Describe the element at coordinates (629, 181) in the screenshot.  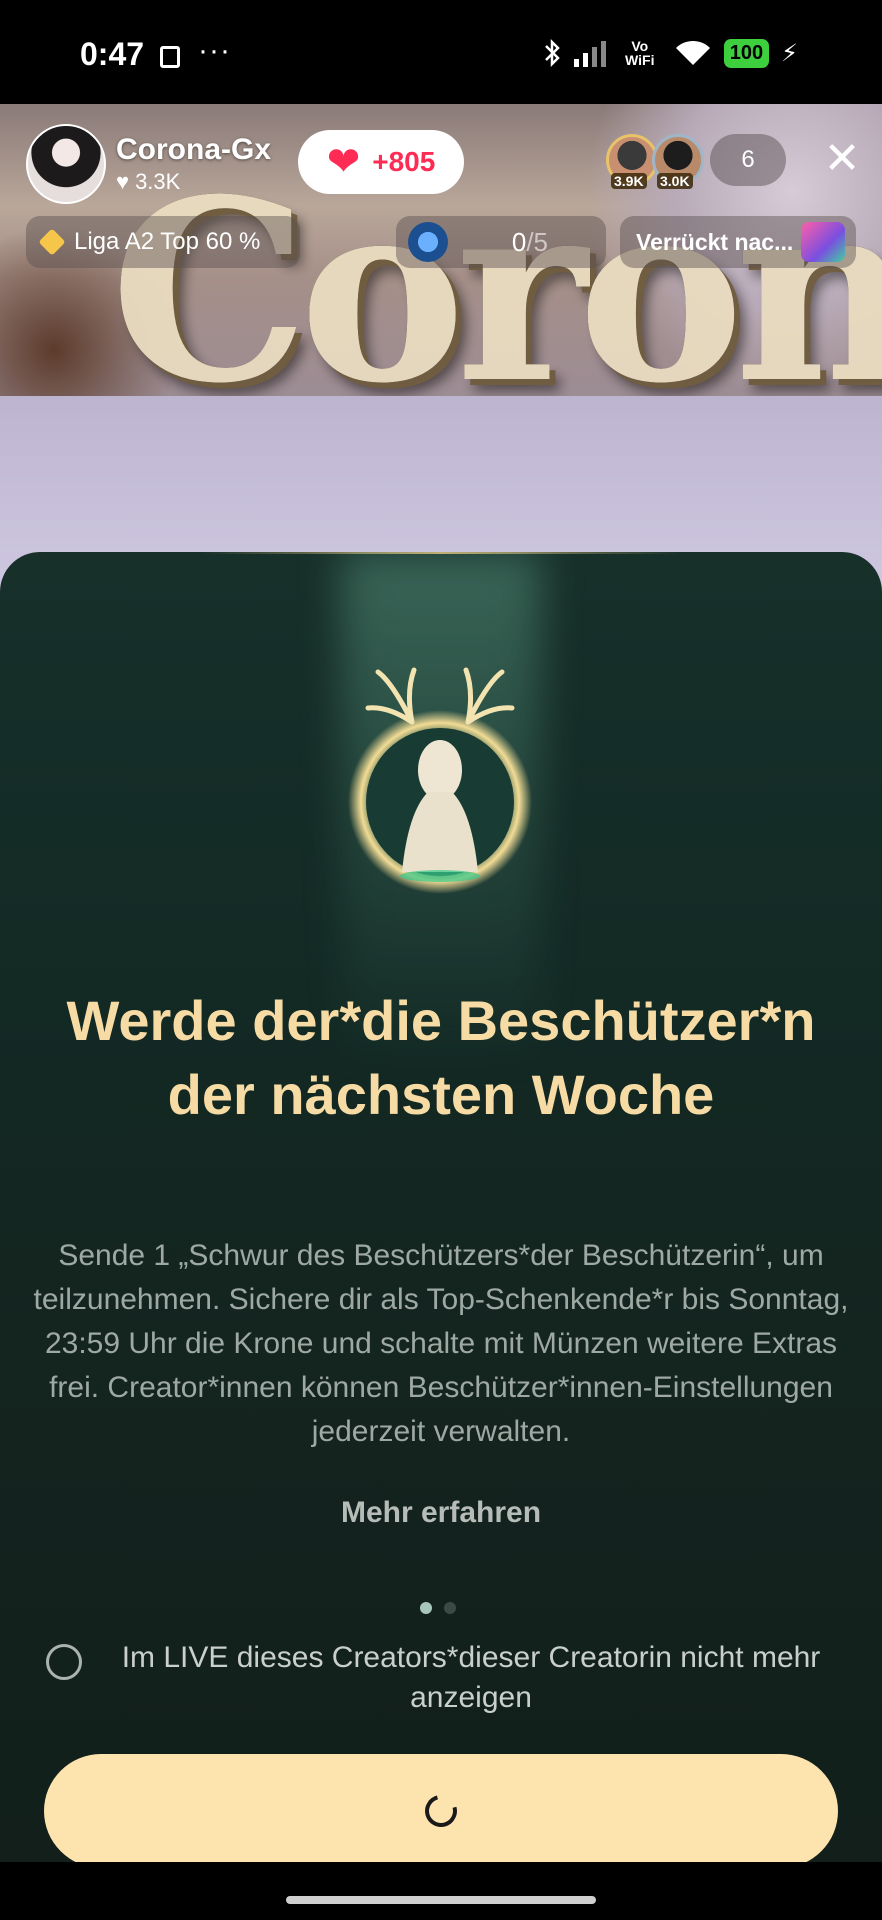
I see `viewer-gift-count: 3.9K` at that location.